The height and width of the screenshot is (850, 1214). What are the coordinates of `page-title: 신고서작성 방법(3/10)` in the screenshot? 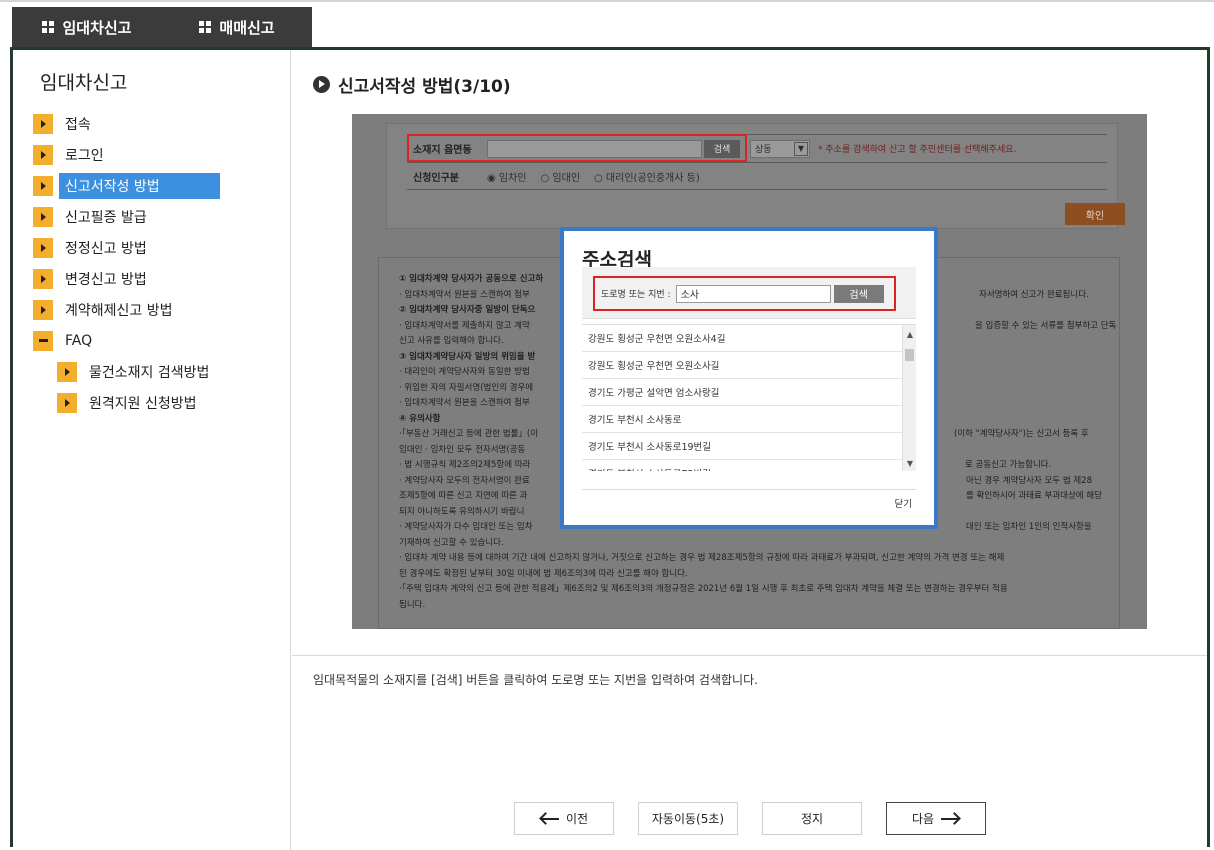 It's located at (412, 84).